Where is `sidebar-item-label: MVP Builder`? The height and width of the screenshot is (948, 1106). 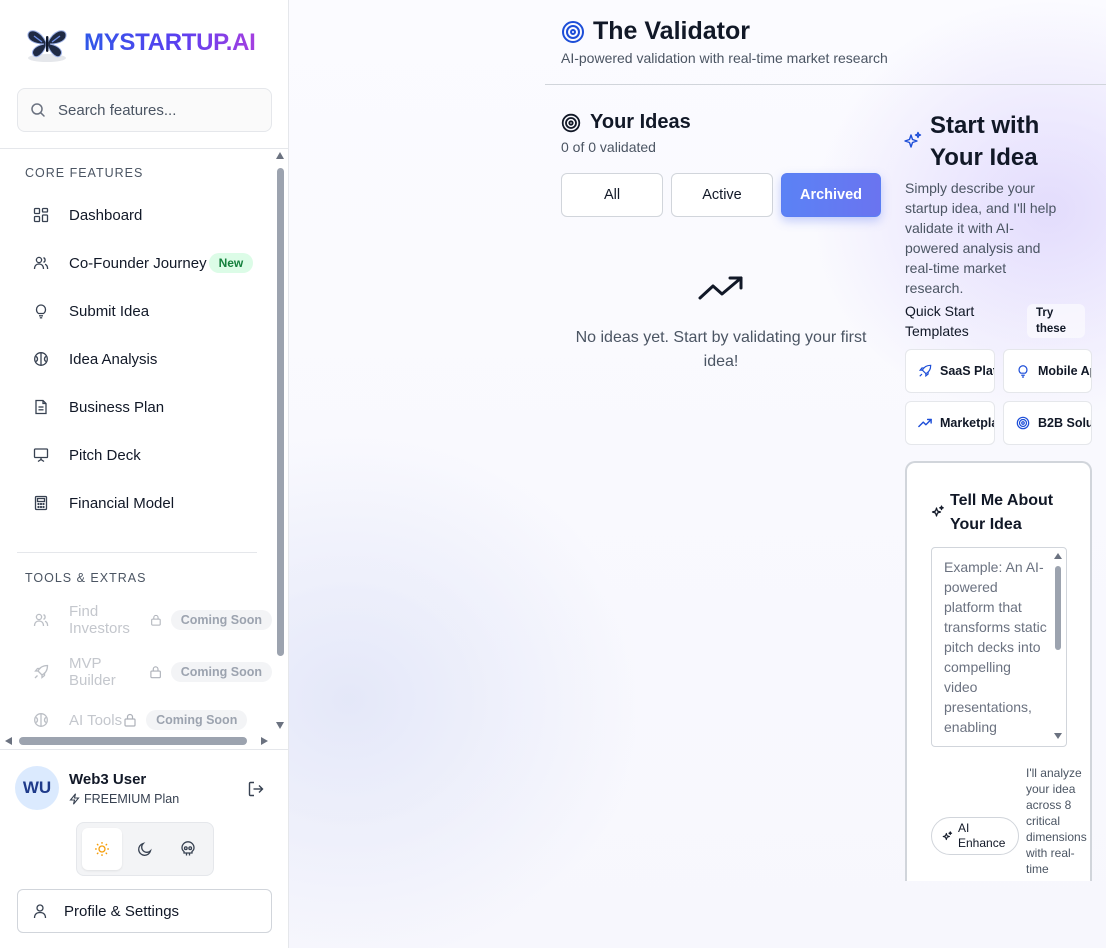
sidebar-item-label: MVP Builder is located at coordinates (92, 672).